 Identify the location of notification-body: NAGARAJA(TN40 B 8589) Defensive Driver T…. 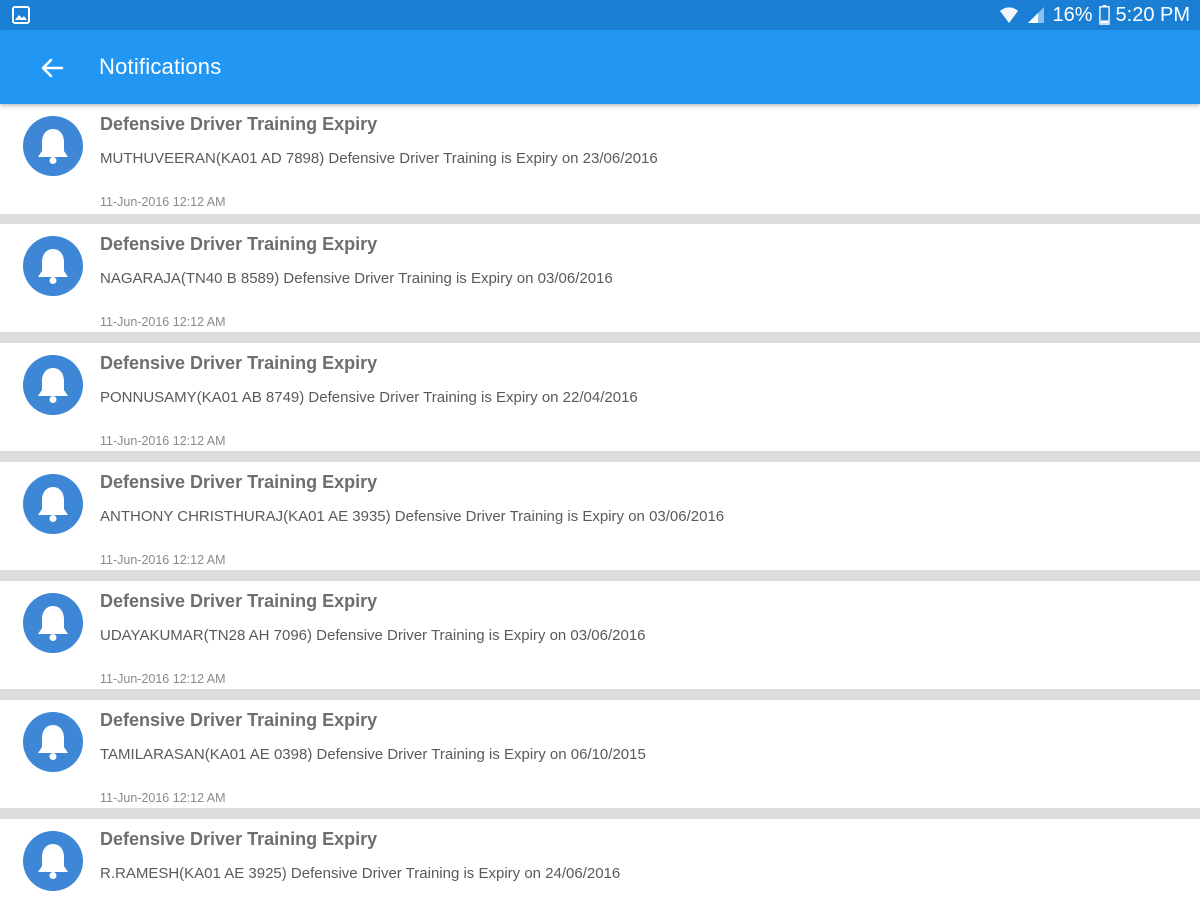
(356, 278).